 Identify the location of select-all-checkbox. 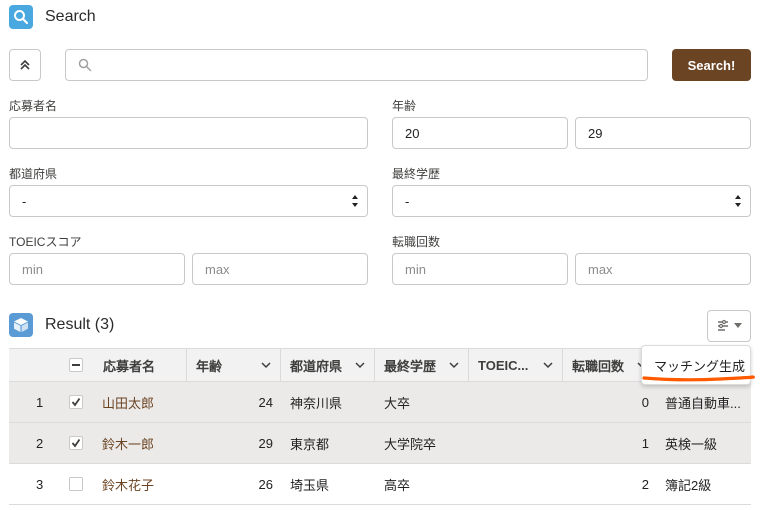
(76, 365).